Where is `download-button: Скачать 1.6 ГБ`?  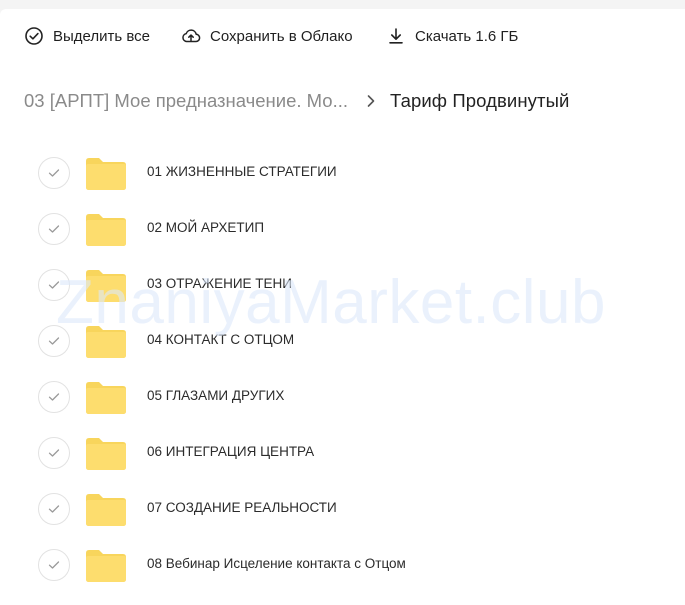 download-button: Скачать 1.6 ГБ is located at coordinates (452, 36).